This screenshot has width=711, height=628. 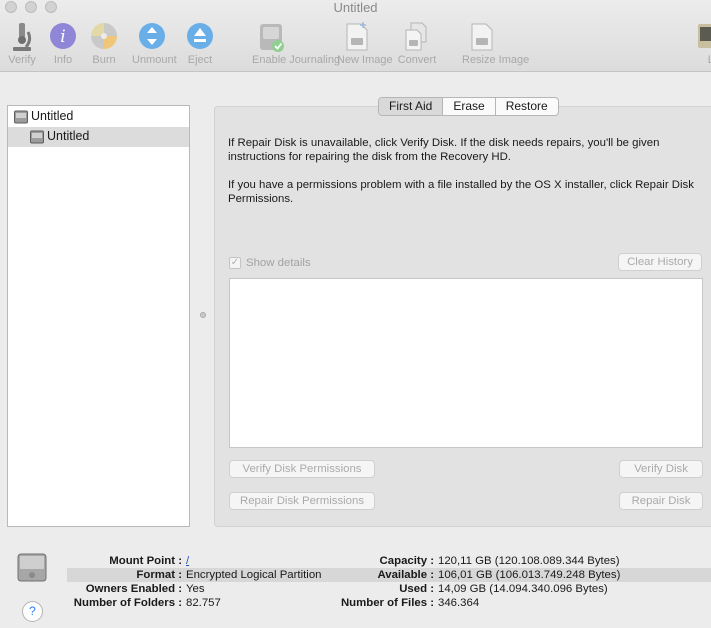 I want to click on burn-label: Burn, so click(x=104, y=60).